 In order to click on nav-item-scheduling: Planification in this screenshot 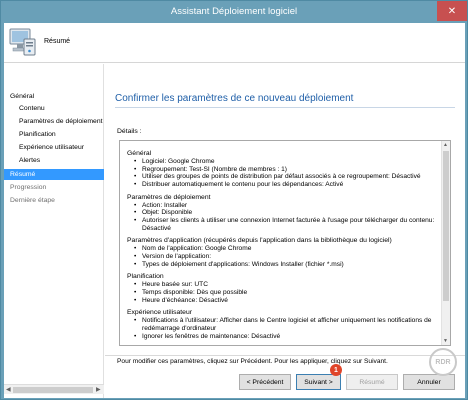, I will do `click(54, 134)`.